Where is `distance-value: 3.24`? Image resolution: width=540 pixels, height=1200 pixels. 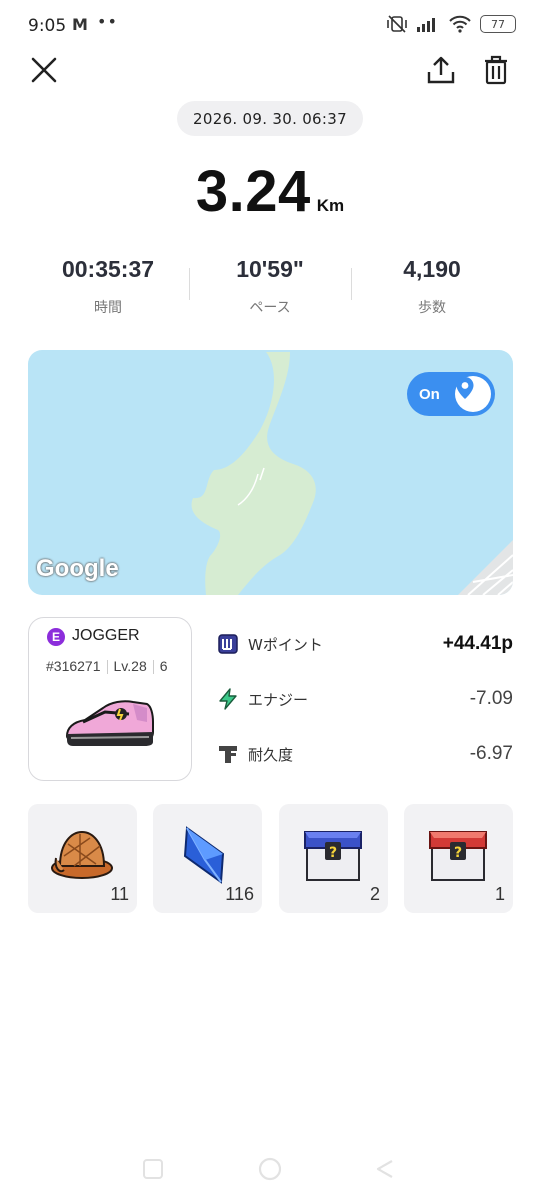
distance-value: 3.24 is located at coordinates (253, 191).